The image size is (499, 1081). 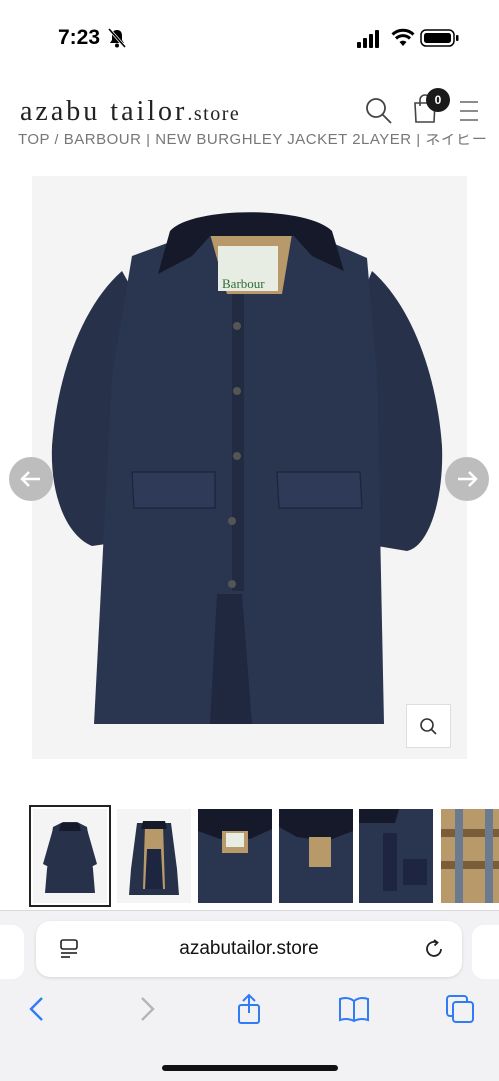 I want to click on logo-suffix-text: .store, so click(x=214, y=114).